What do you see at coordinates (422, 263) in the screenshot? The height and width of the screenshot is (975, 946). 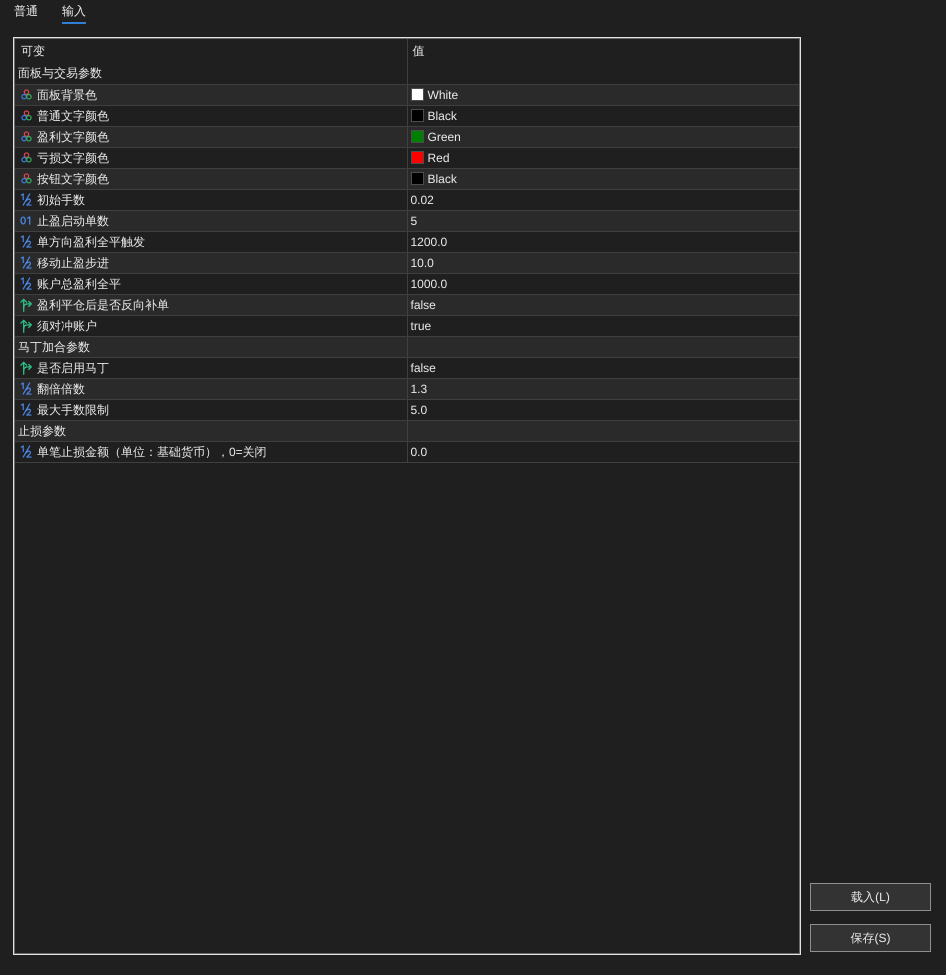 I see `parameter-value: 10.0` at bounding box center [422, 263].